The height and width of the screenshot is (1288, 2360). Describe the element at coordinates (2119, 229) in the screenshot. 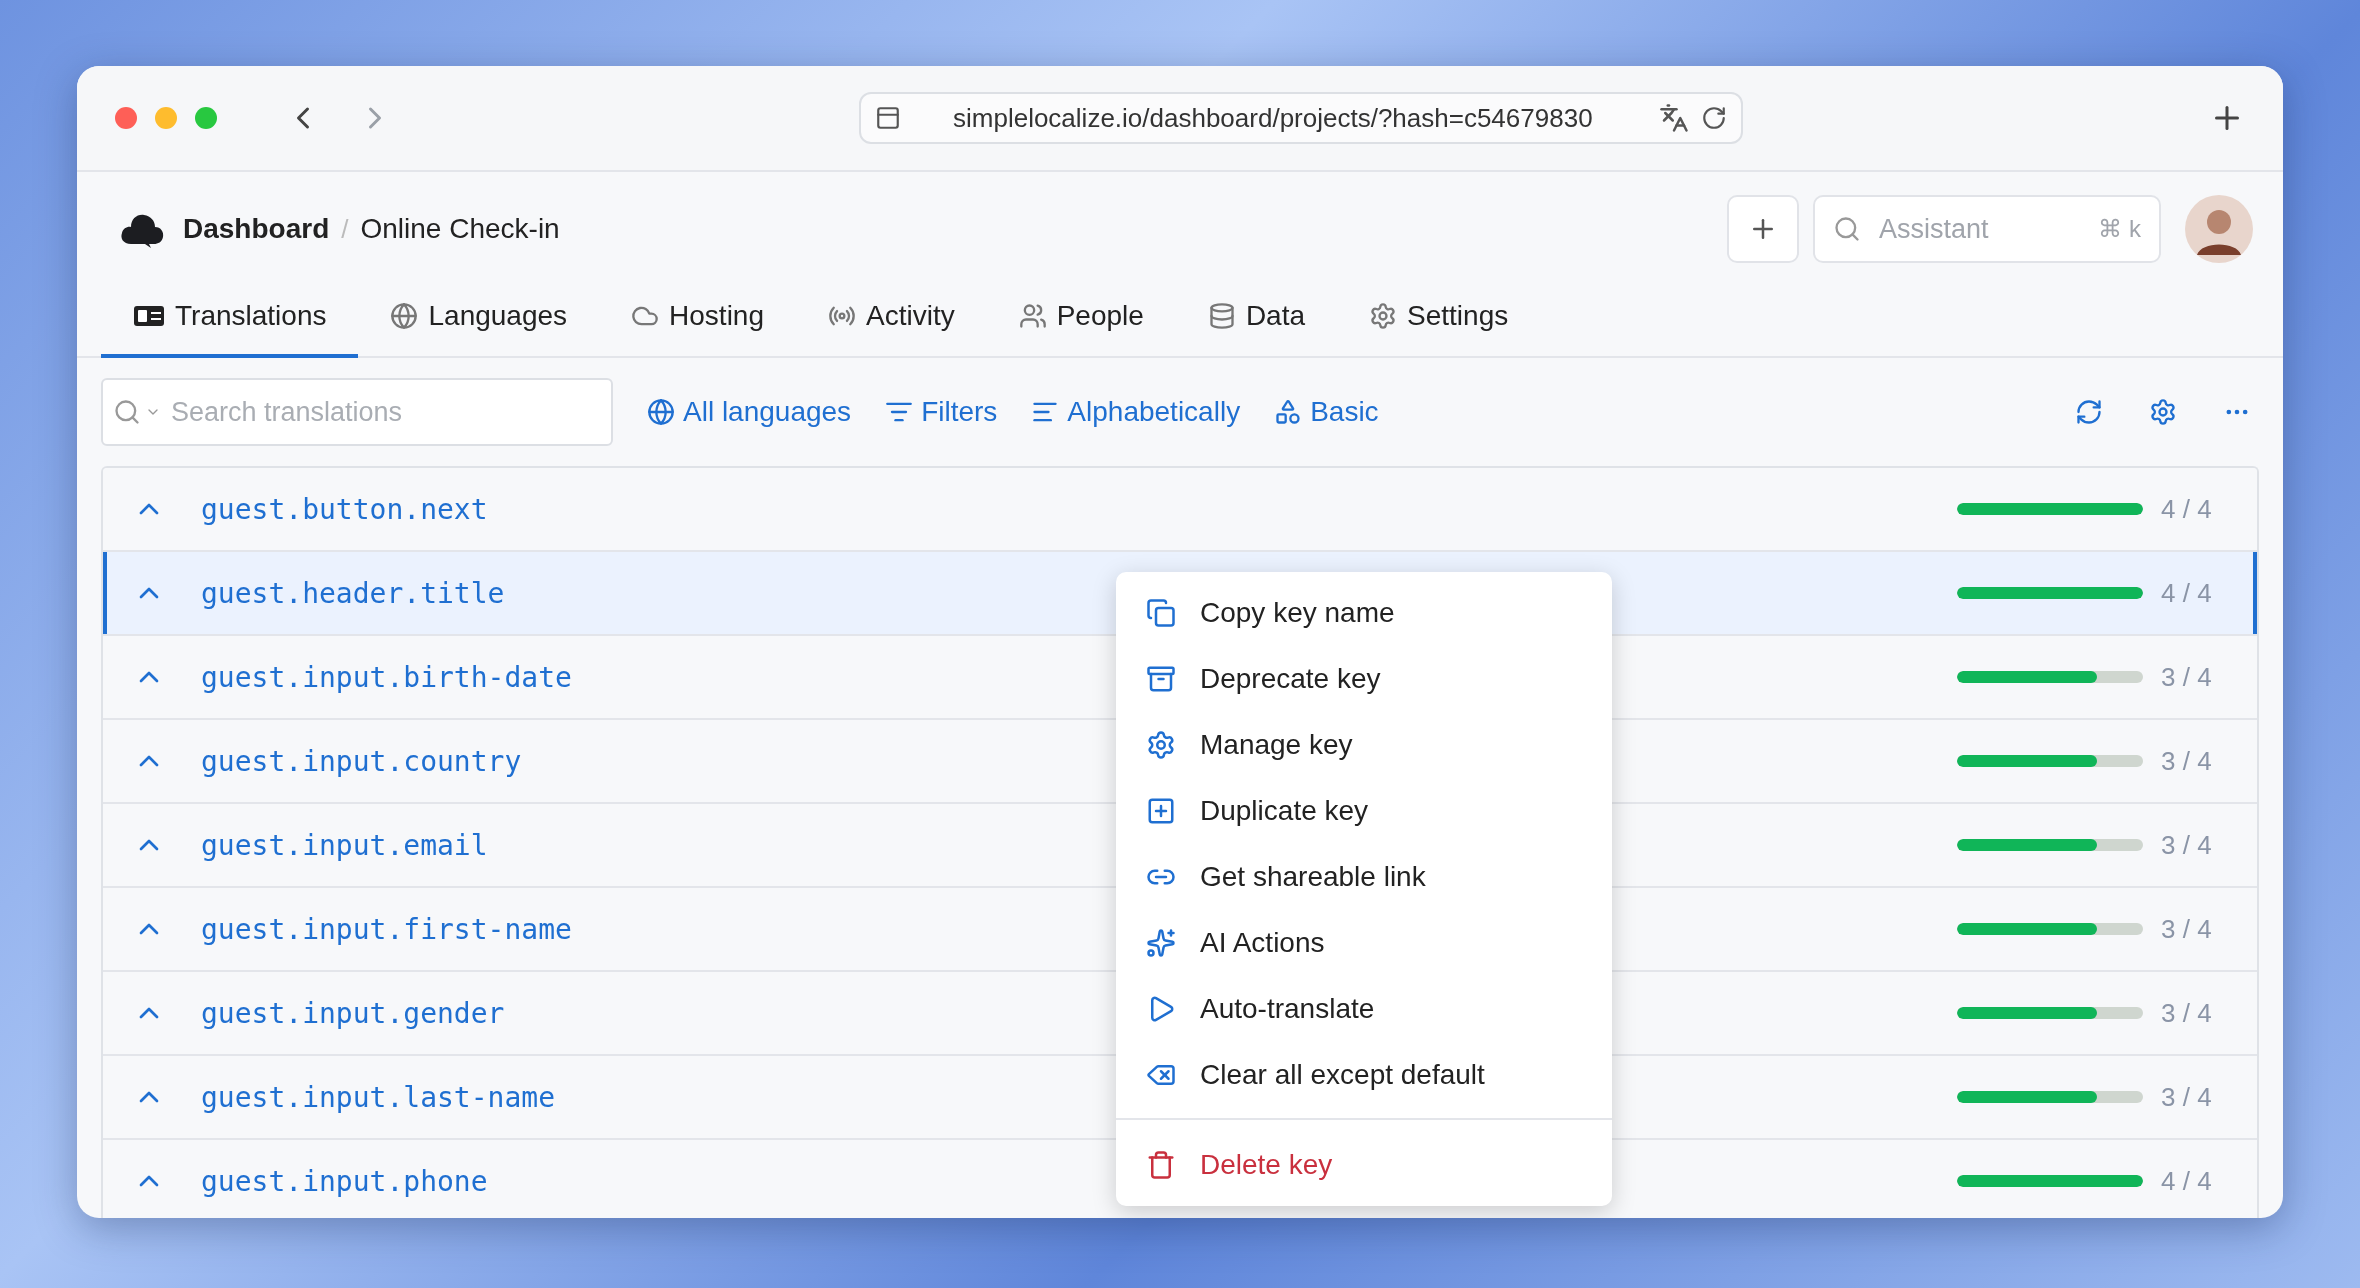

I see `shortcut-hint: ⌘ k` at that location.